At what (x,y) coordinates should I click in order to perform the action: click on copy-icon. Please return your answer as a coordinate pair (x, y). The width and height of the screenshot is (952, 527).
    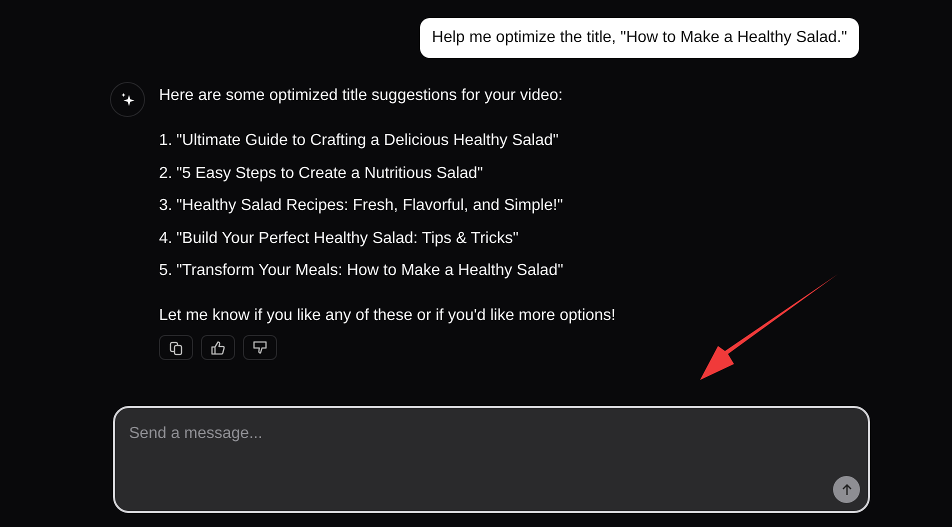
    Looking at the image, I should click on (176, 348).